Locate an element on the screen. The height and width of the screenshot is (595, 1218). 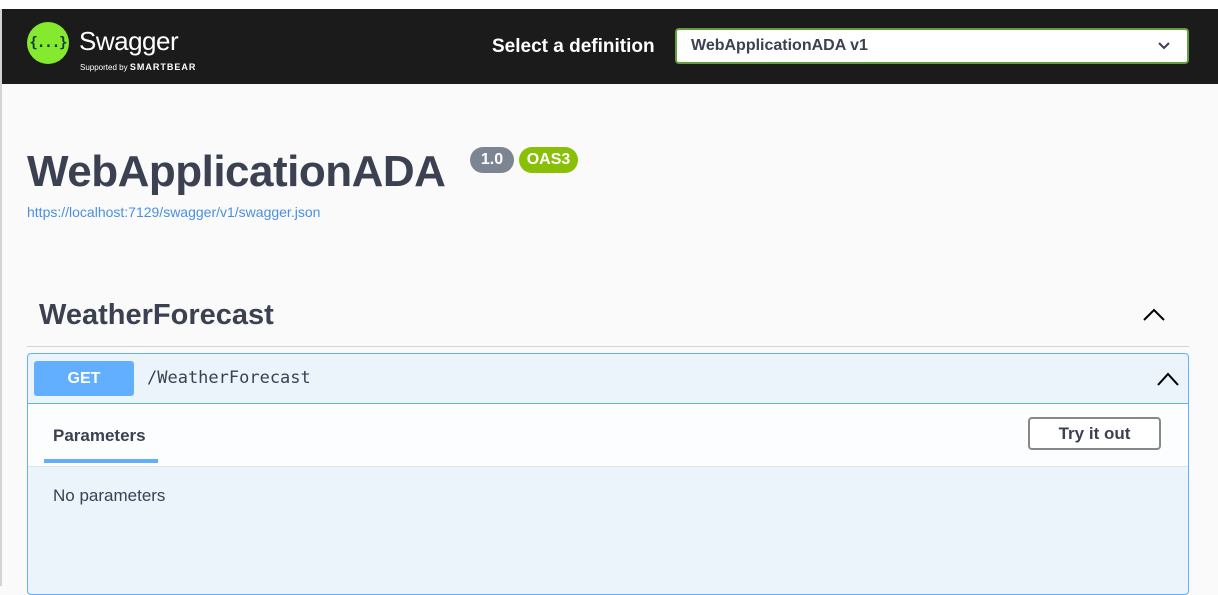
logo-sub-brand: SMARTBEAR is located at coordinates (163, 67).